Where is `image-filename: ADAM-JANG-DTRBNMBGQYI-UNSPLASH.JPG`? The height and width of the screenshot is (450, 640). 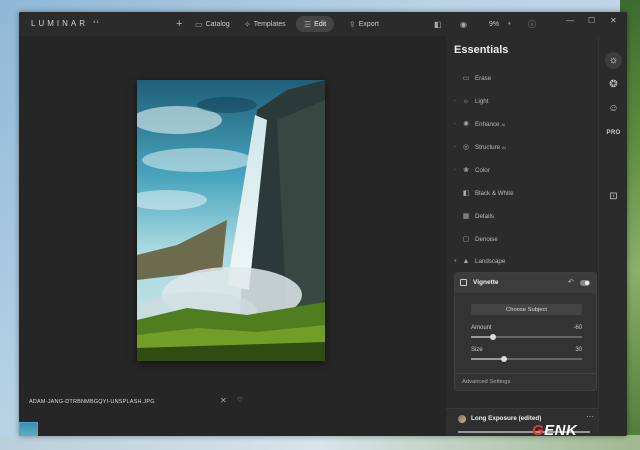 image-filename: ADAM-JANG-DTRBNMBGQYI-UNSPLASH.JPG is located at coordinates (92, 402).